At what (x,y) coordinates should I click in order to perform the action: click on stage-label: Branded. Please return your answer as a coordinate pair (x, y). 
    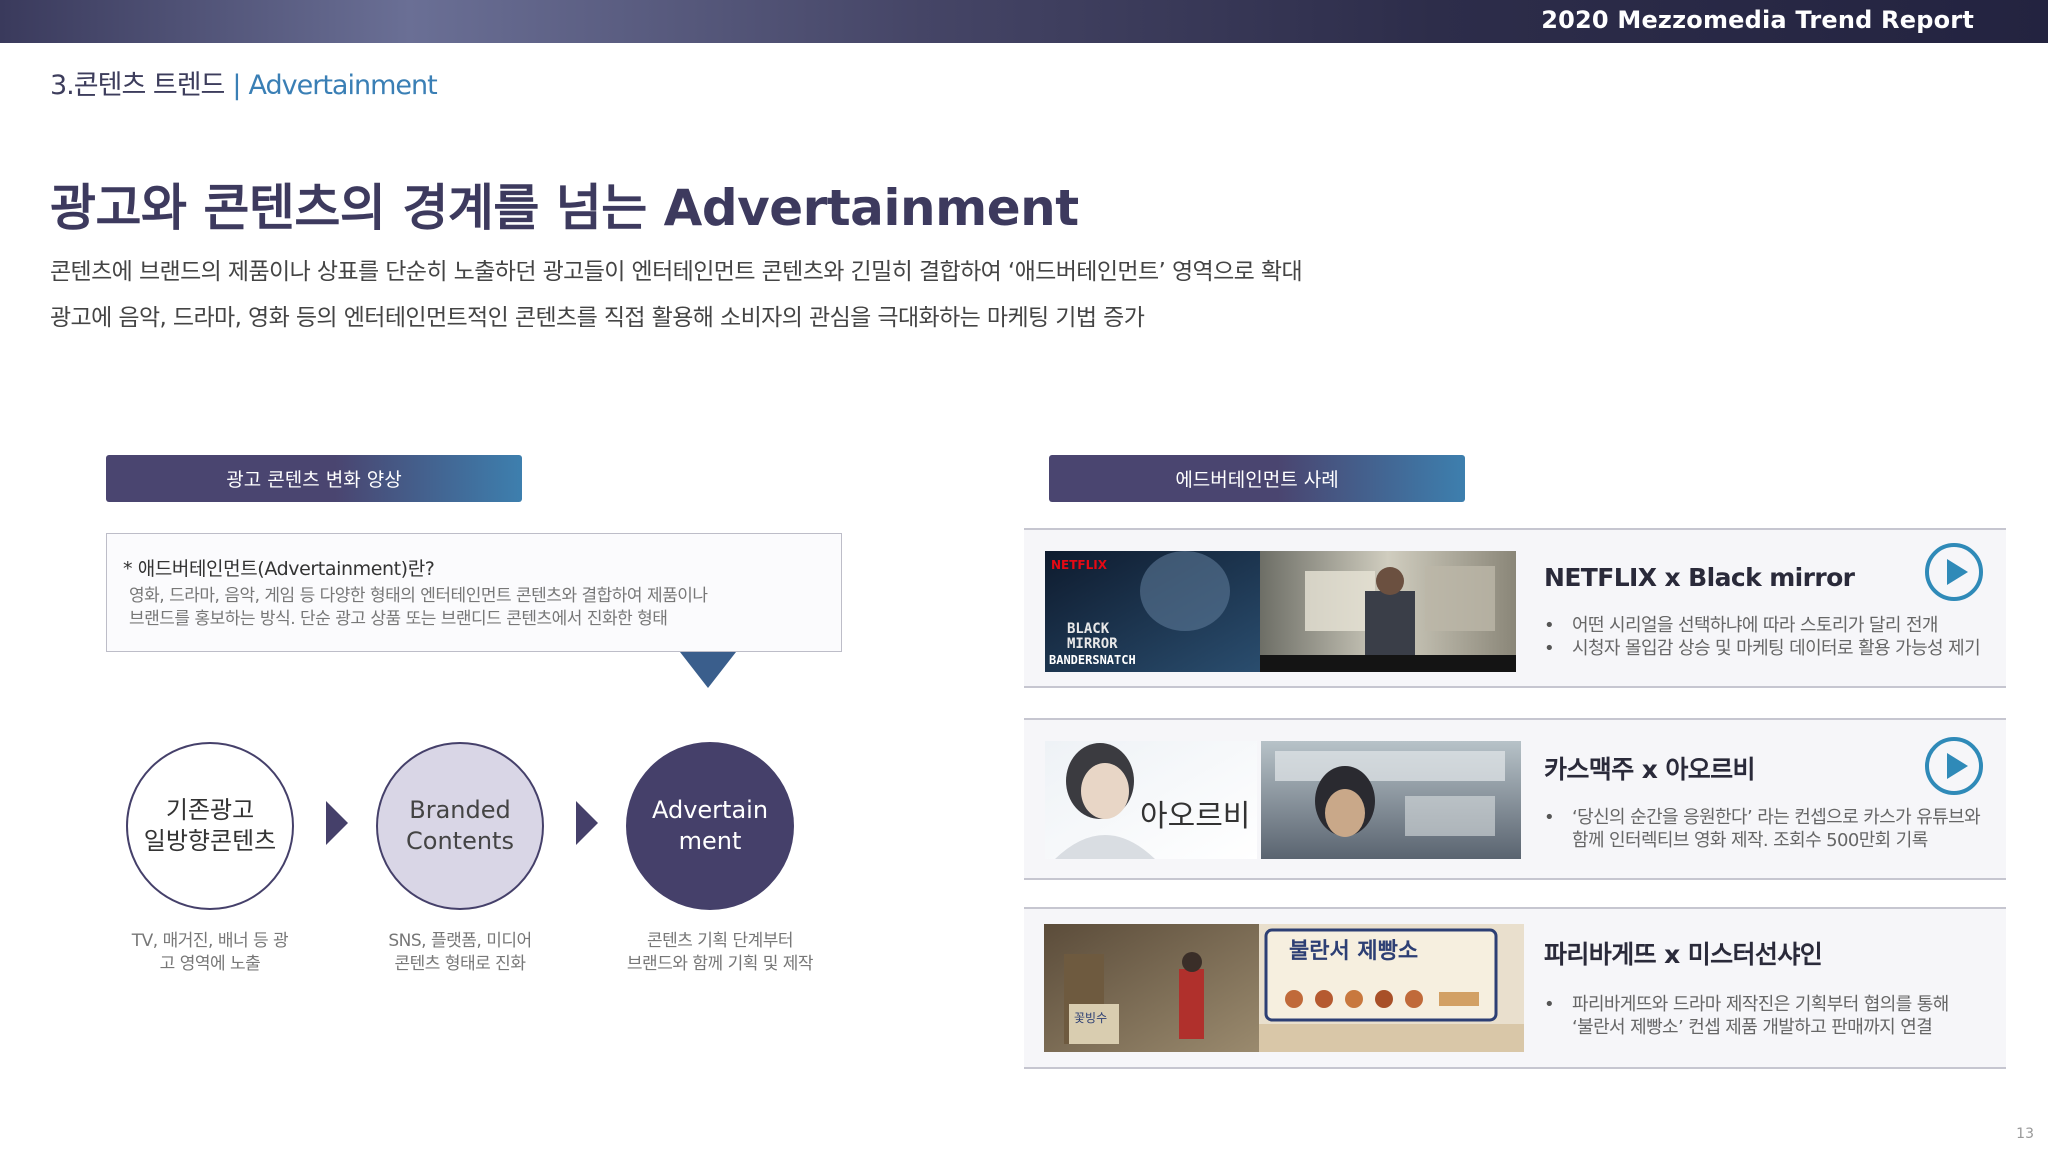
    Looking at the image, I should click on (460, 810).